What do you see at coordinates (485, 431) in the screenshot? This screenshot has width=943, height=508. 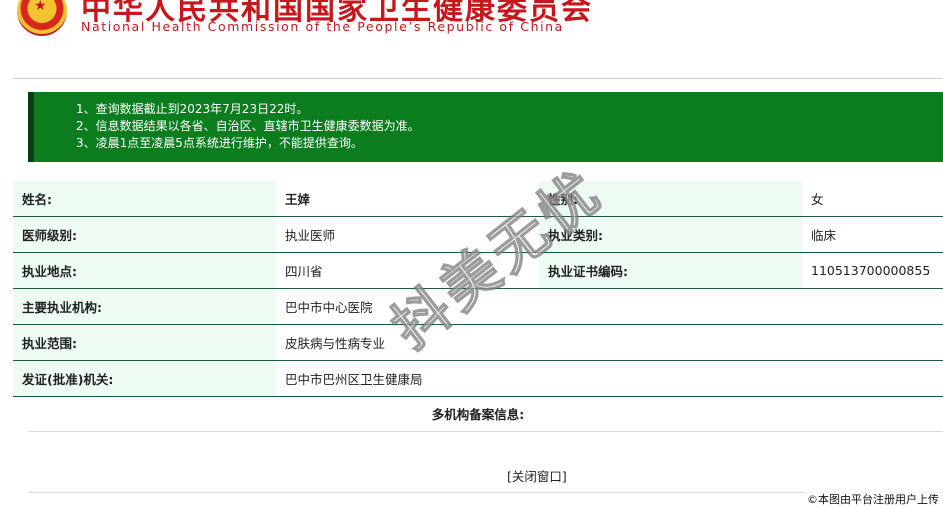 I see `section-divider` at bounding box center [485, 431].